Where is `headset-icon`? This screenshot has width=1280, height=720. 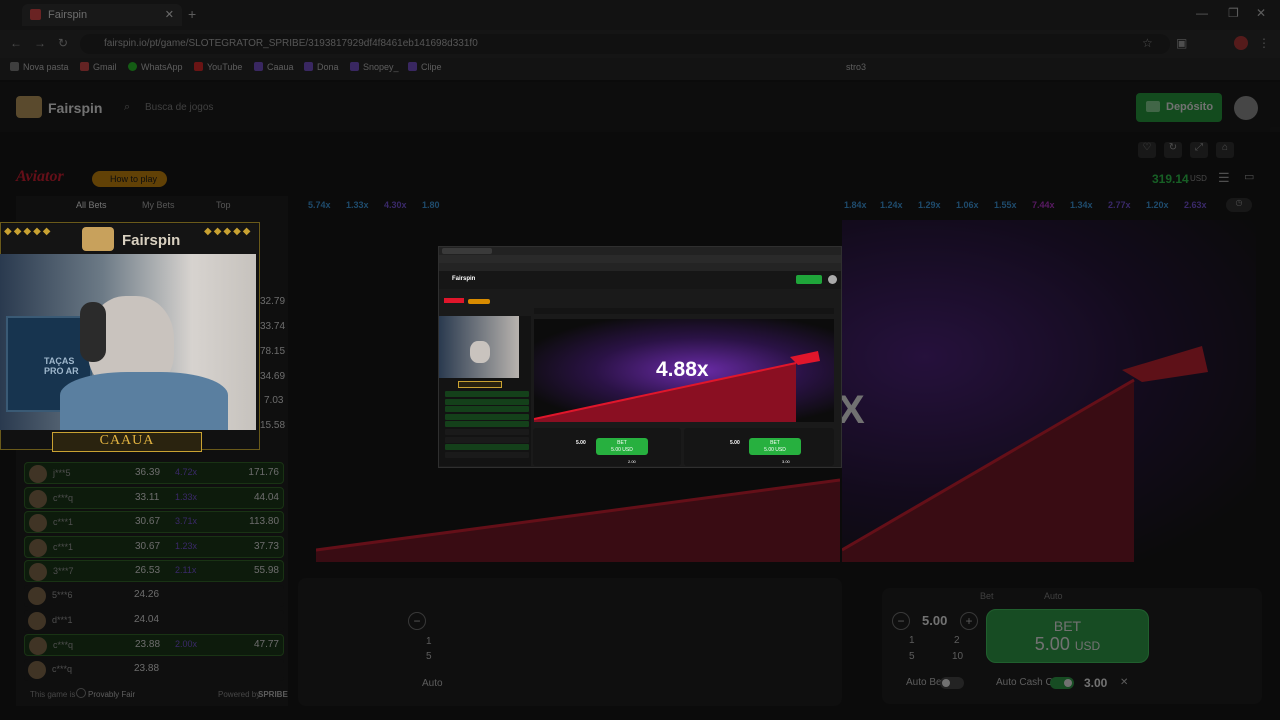 headset-icon is located at coordinates (93, 332).